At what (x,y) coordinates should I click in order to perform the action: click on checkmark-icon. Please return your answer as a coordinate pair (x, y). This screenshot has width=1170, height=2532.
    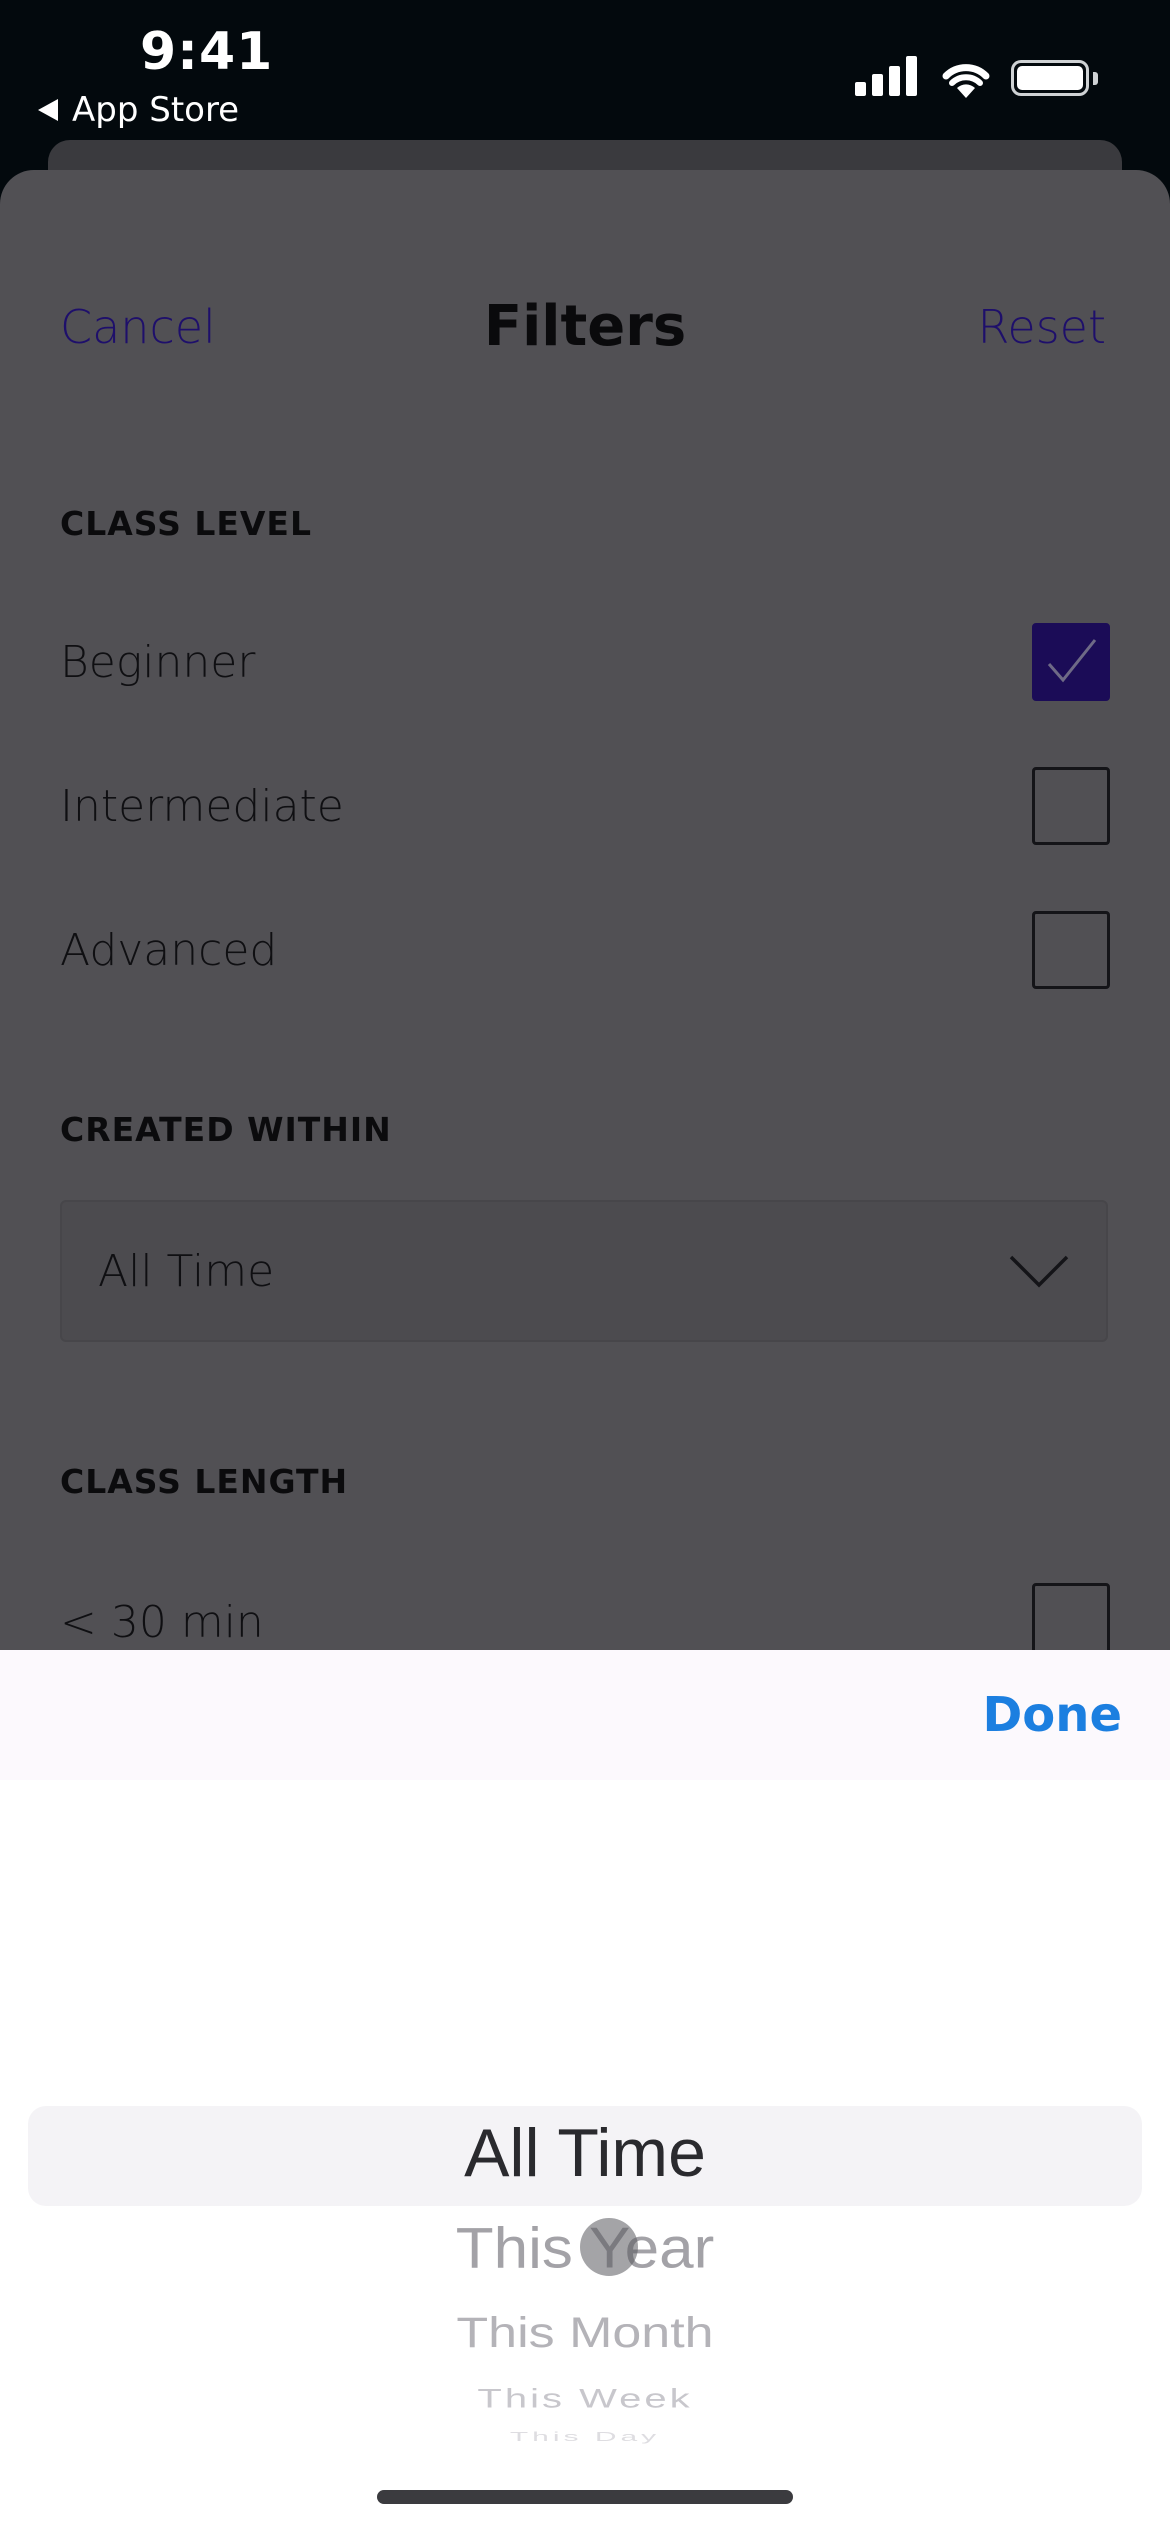
    Looking at the image, I should click on (1072, 661).